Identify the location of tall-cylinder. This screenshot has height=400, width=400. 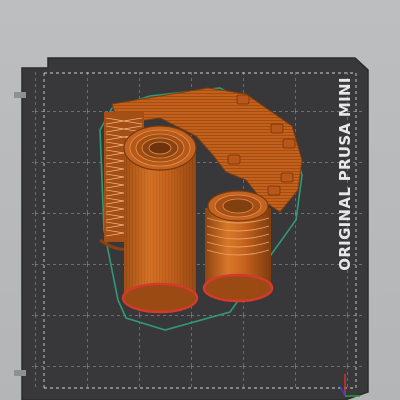
(160, 219).